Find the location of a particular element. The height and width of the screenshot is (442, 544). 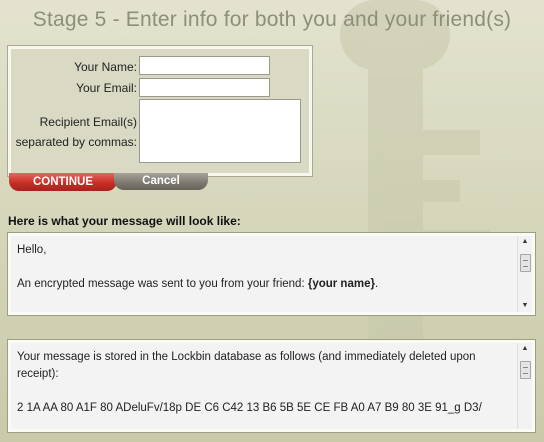

name-label: Your Name: is located at coordinates (105, 67).